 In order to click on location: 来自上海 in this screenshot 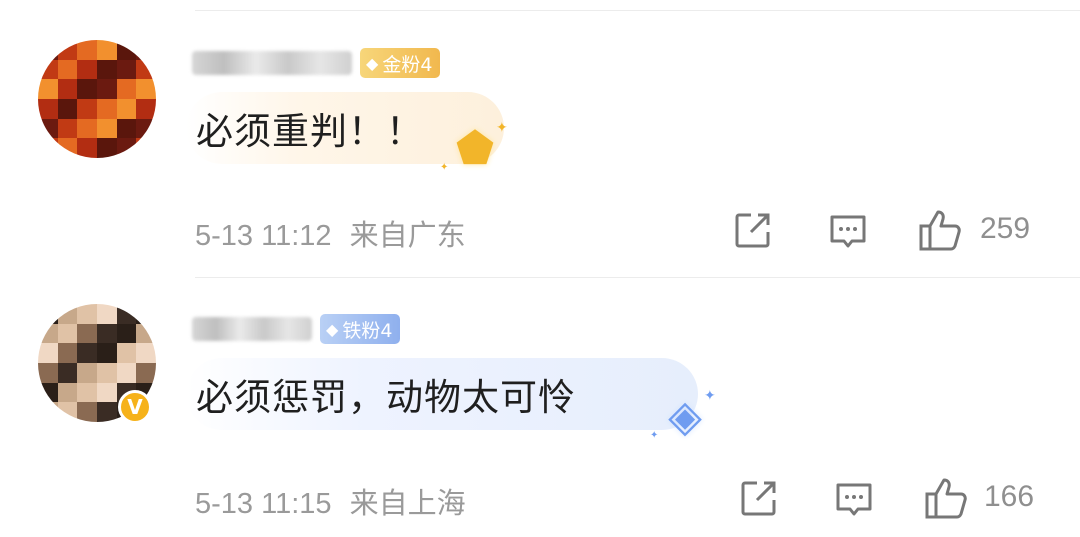, I will do `click(407, 504)`.